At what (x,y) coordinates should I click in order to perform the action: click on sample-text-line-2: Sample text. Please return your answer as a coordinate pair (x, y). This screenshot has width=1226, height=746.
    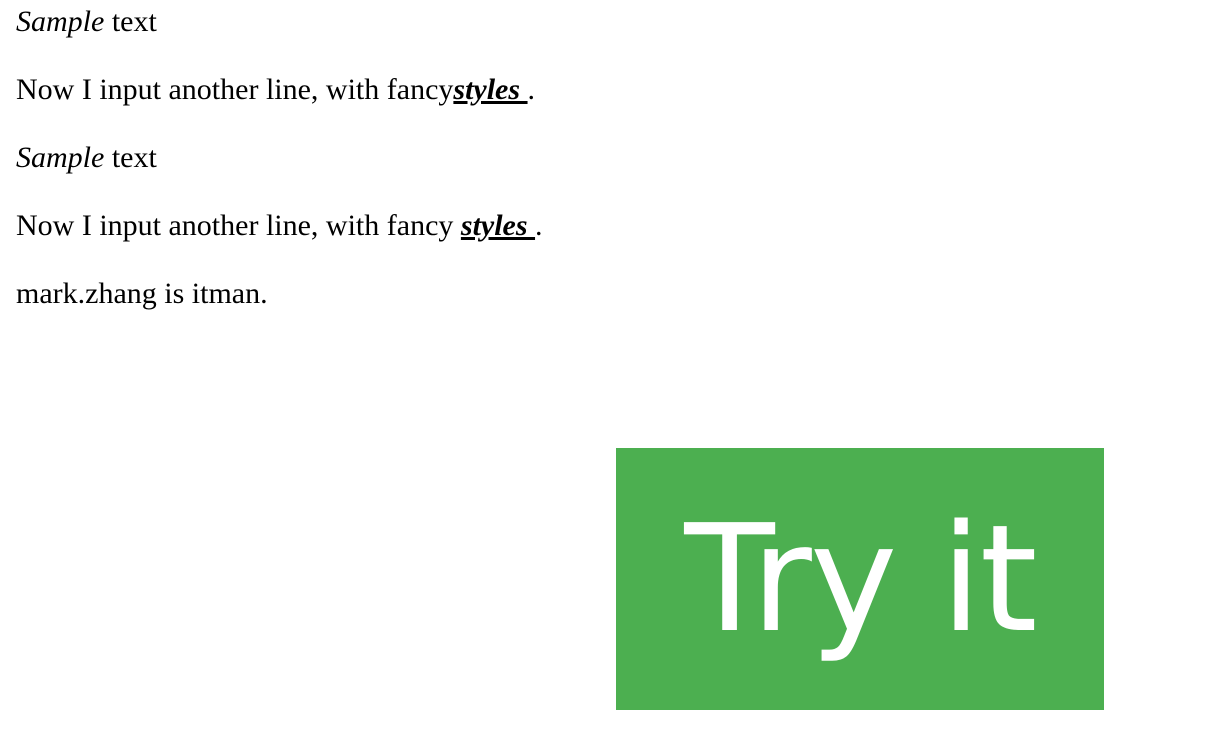
    Looking at the image, I should click on (611, 158).